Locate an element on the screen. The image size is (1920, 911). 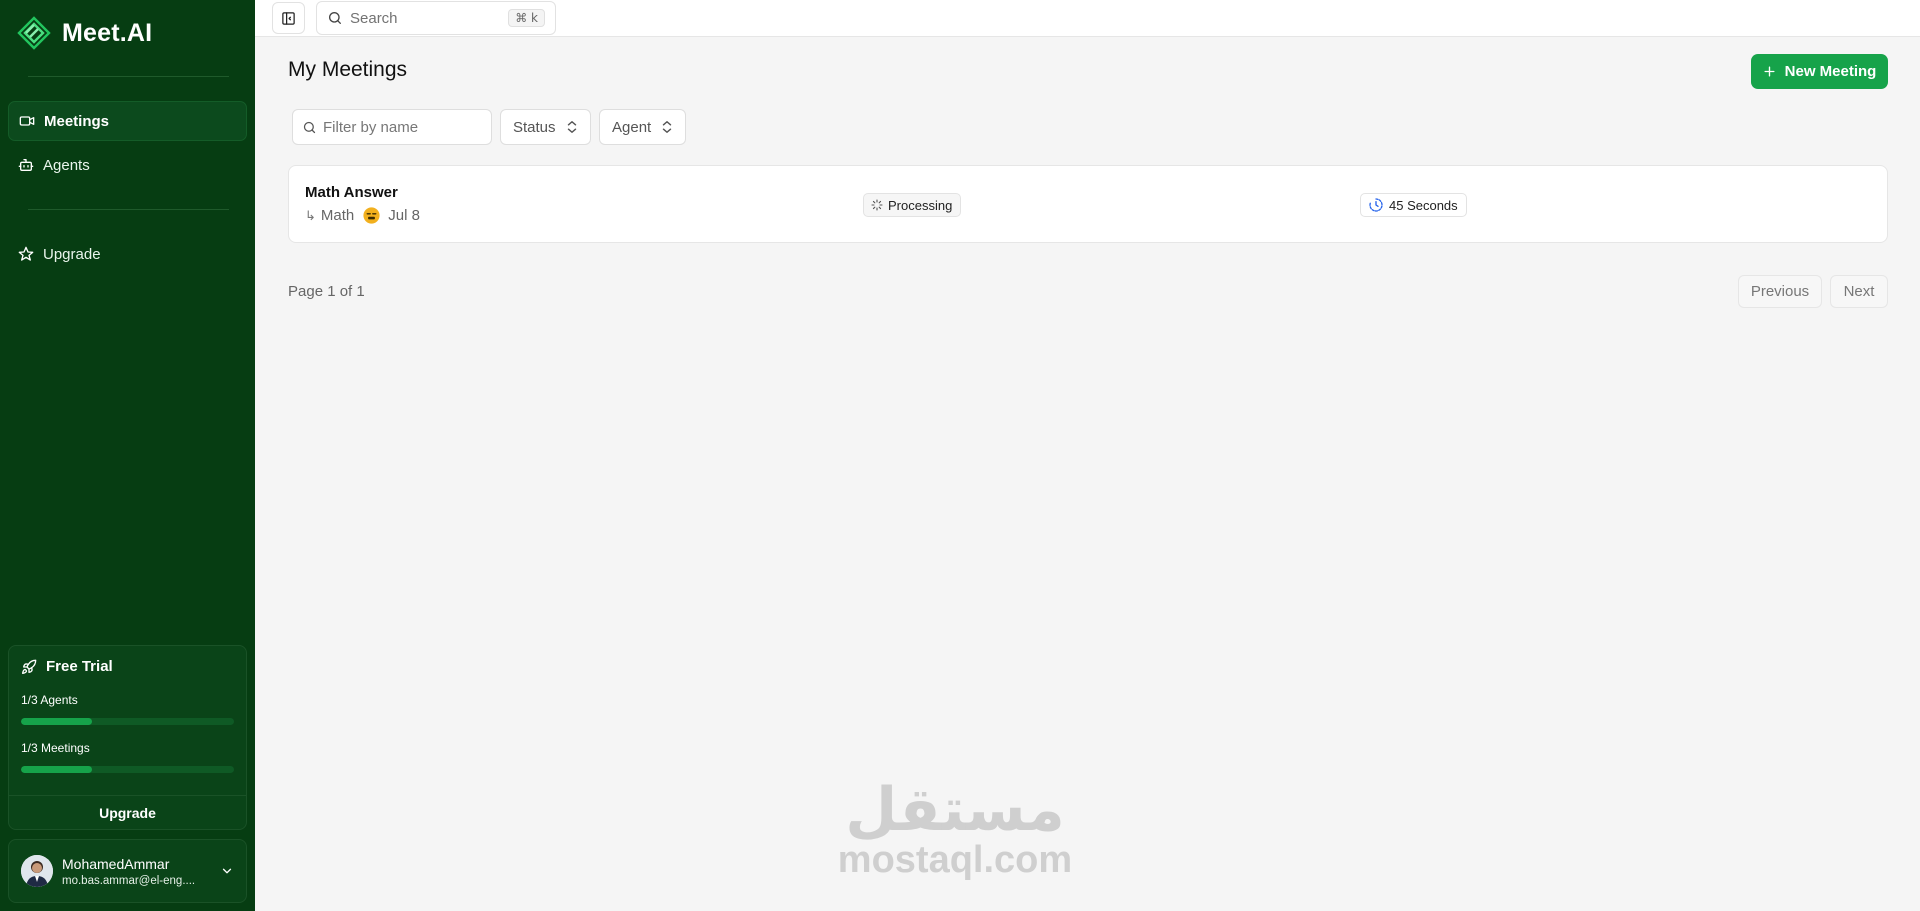
avatar is located at coordinates (37, 871).